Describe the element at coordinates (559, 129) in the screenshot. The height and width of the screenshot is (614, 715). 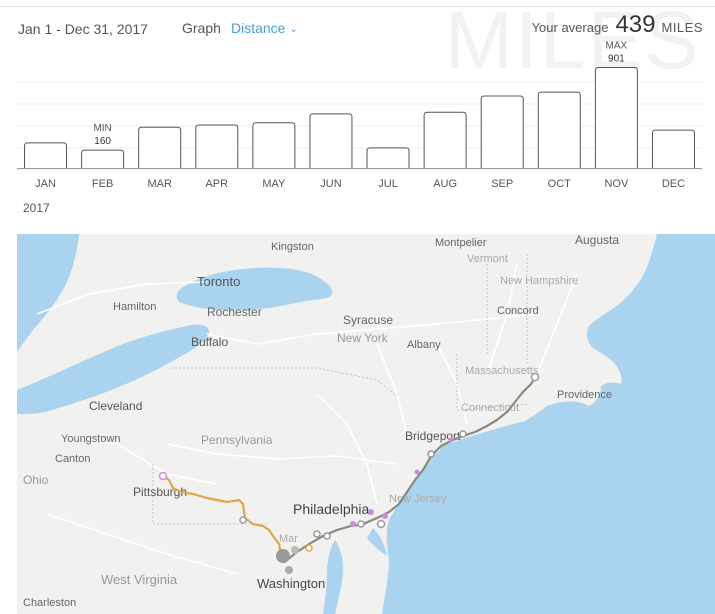
I see `bar-oct` at that location.